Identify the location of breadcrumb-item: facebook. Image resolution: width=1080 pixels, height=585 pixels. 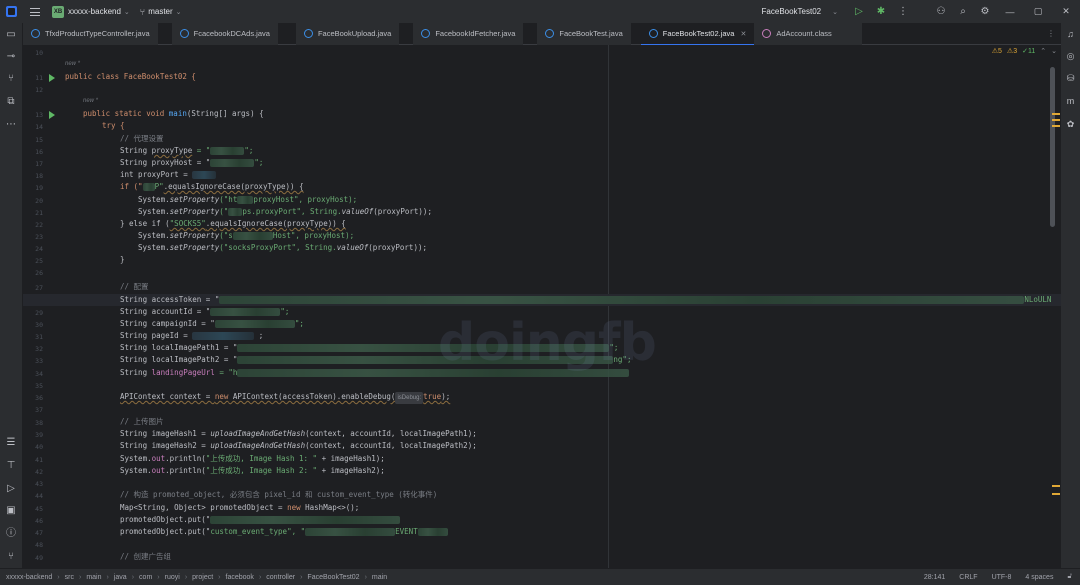
(240, 577).